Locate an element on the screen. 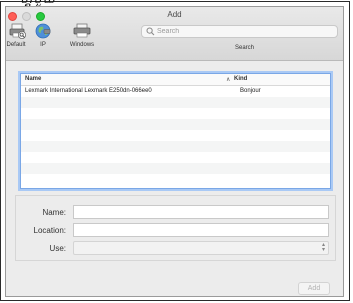 This screenshot has width=353, height=303. toolbar-default-label: Default is located at coordinates (16, 45).